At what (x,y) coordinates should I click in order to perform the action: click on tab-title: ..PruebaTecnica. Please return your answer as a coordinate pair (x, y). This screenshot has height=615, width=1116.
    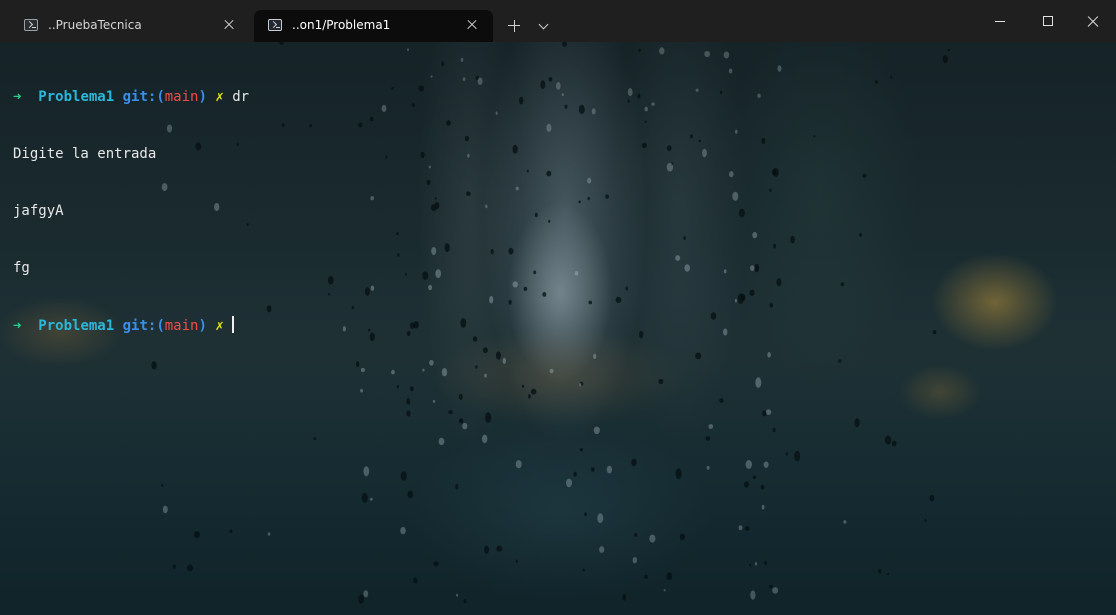
    Looking at the image, I should click on (95, 25).